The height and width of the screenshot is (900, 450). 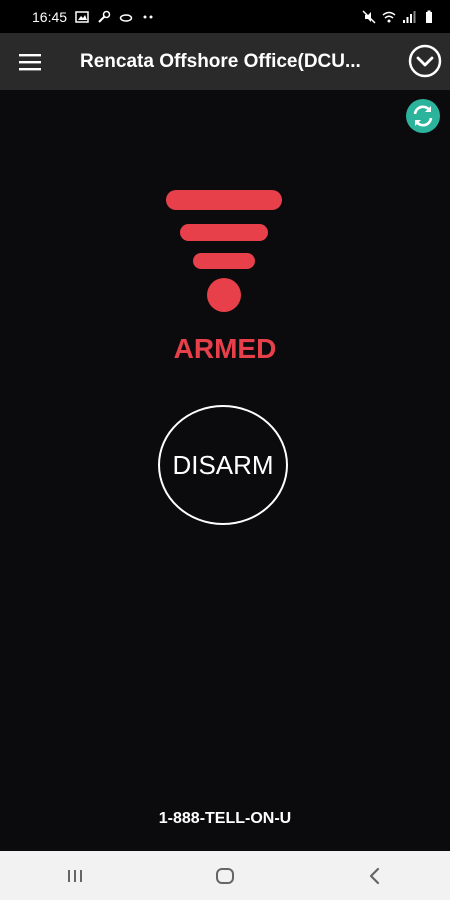 I want to click on disarm-button: DISARM, so click(x=223, y=465).